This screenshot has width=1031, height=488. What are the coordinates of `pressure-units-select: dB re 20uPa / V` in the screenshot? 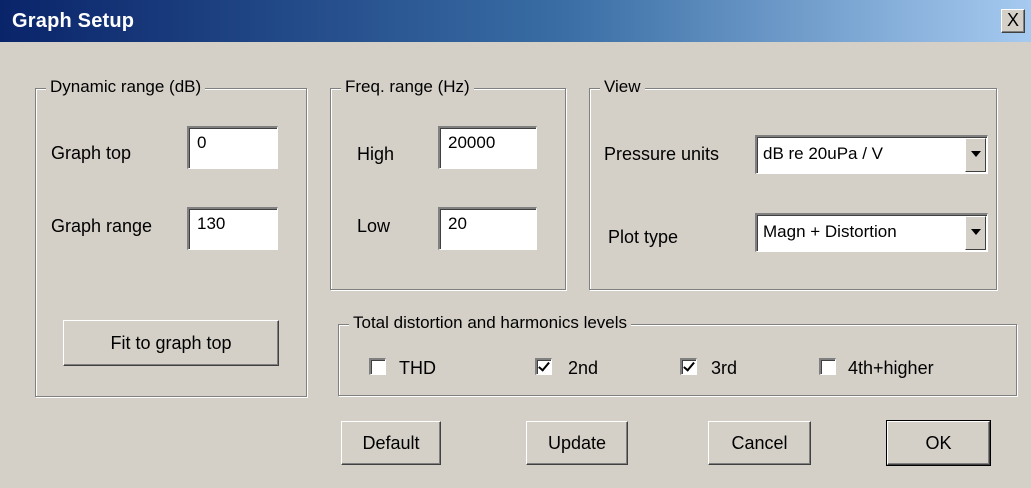 It's located at (871, 154).